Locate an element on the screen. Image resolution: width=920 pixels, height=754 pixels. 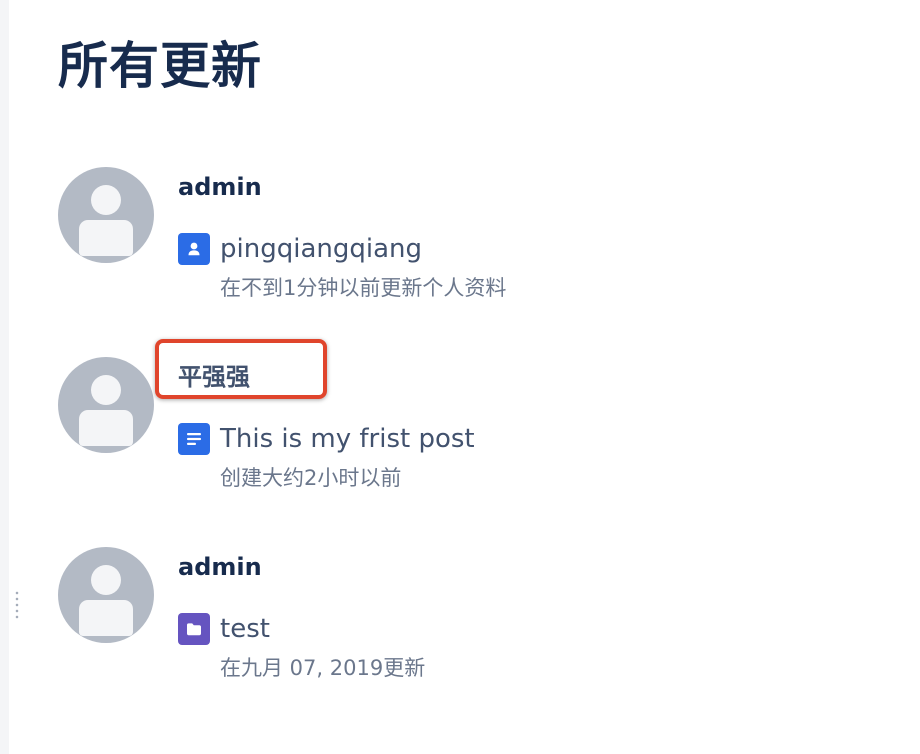
activity-meta: 在九月 07, 2019更新 is located at coordinates (323, 668).